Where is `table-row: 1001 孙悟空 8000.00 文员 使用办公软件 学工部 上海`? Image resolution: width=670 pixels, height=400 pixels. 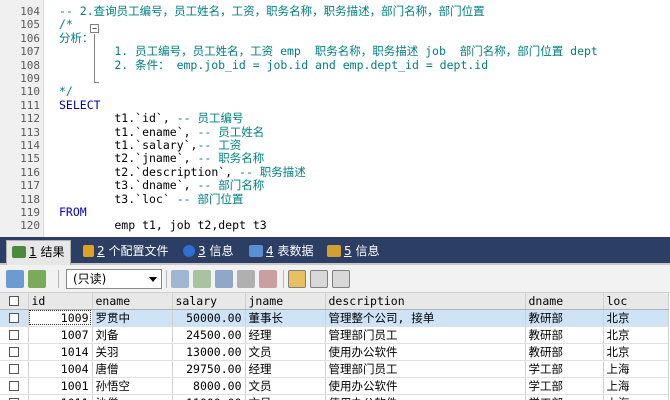 table-row: 1001 孙悟空 8000.00 文员 使用办公软件 学工部 上海 is located at coordinates (334, 386).